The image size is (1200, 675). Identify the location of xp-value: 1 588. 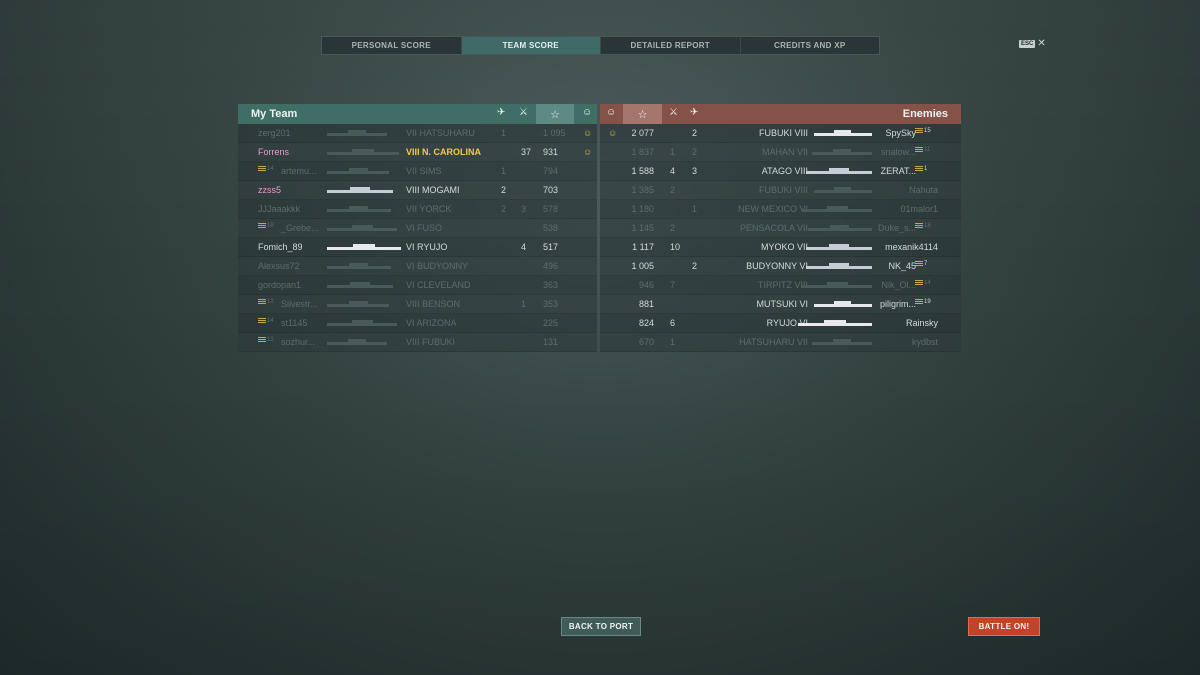
(642, 171).